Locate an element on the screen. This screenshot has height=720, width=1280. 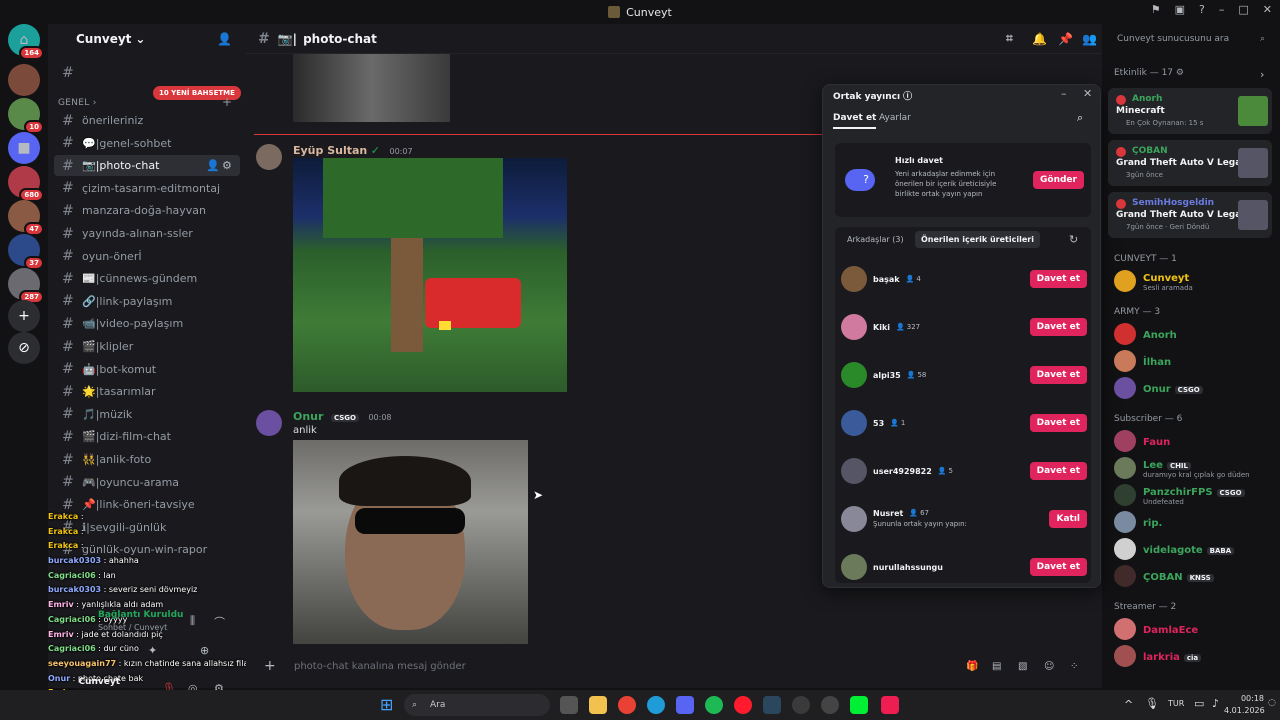
voice-status: Bağlantı Kuruldu is located at coordinates (140, 615).